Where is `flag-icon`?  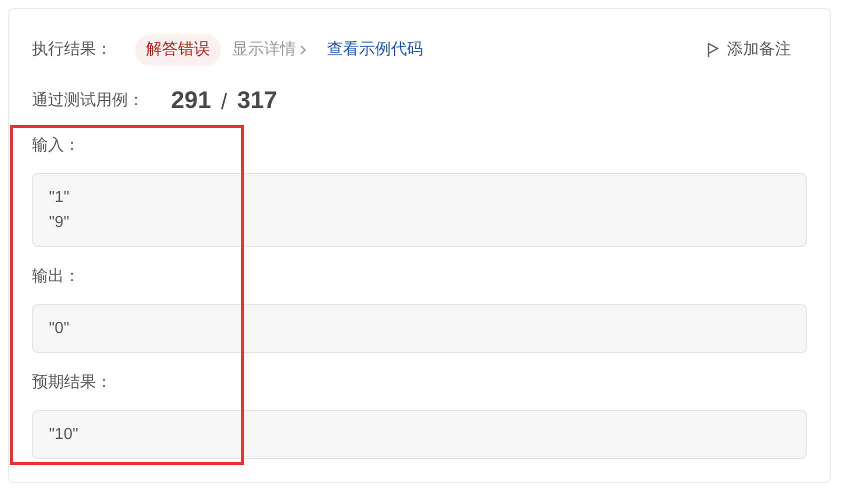
flag-icon is located at coordinates (713, 50).